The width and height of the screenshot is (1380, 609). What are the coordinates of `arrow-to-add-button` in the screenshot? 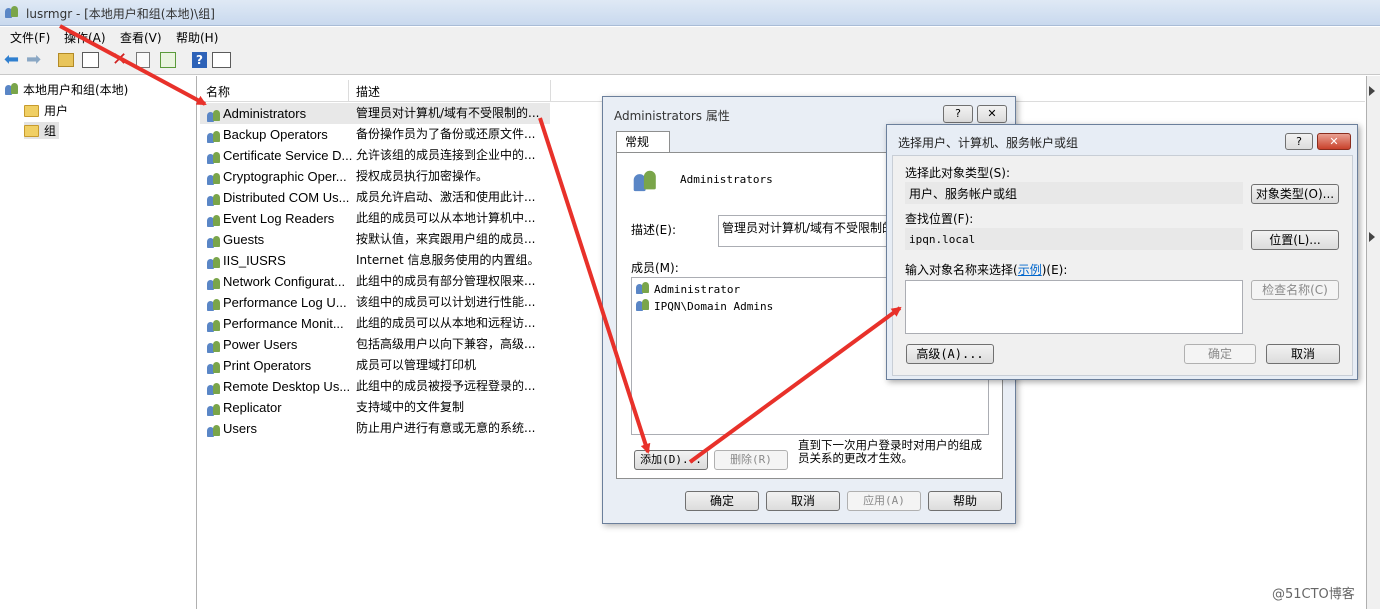 It's located at (594, 285).